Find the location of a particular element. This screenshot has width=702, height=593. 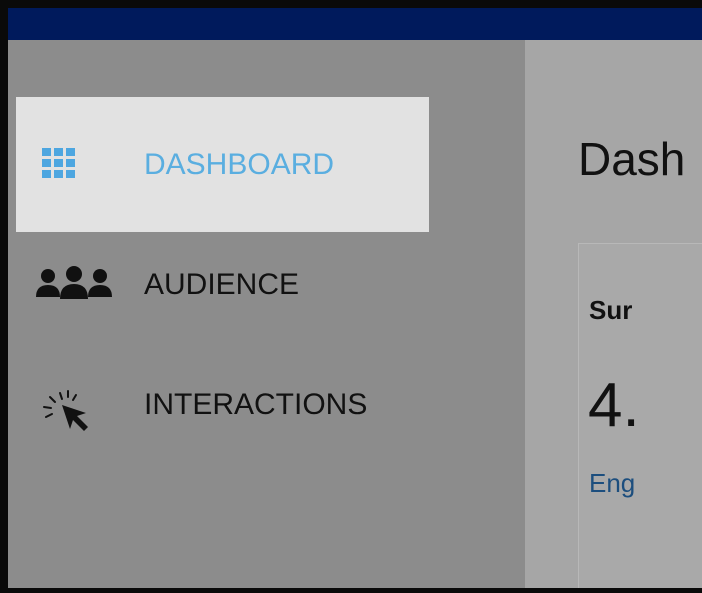

sidebar-item-audience: AUDIENCE is located at coordinates (222, 285).